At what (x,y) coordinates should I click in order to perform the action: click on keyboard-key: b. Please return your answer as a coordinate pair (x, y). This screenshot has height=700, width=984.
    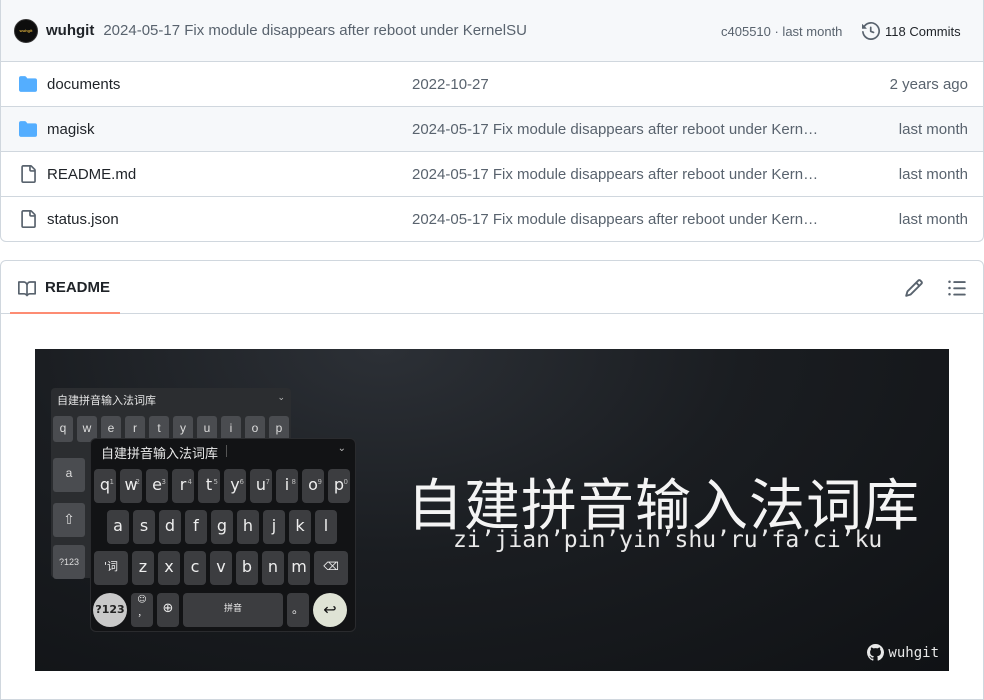
    Looking at the image, I should click on (247, 568).